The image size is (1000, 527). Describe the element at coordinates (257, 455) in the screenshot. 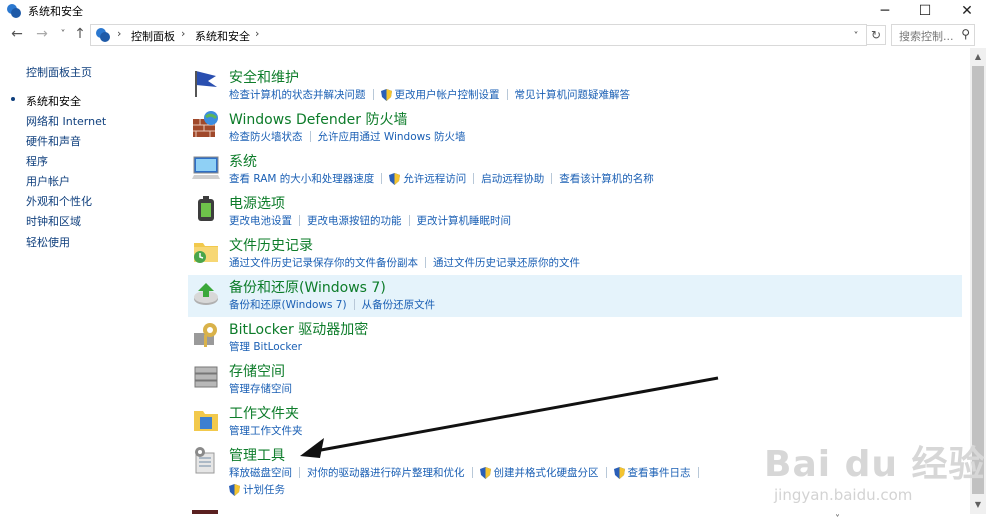

I see `category-title: 管理工具` at that location.